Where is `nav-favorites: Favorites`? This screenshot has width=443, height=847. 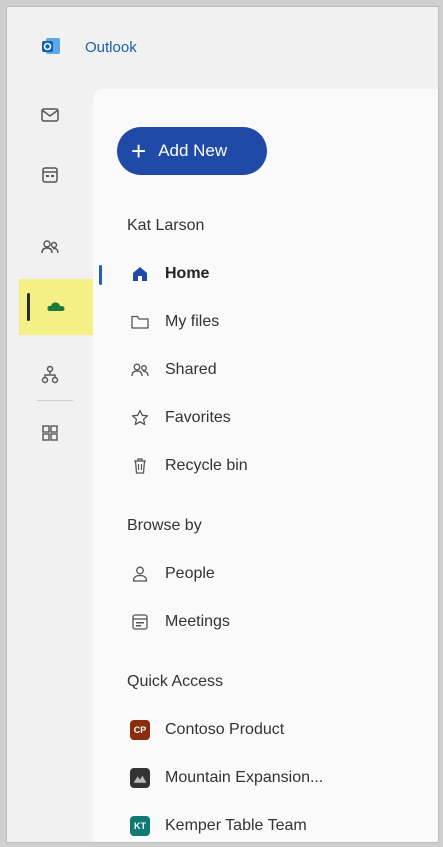
nav-favorites: Favorites is located at coordinates (179, 418).